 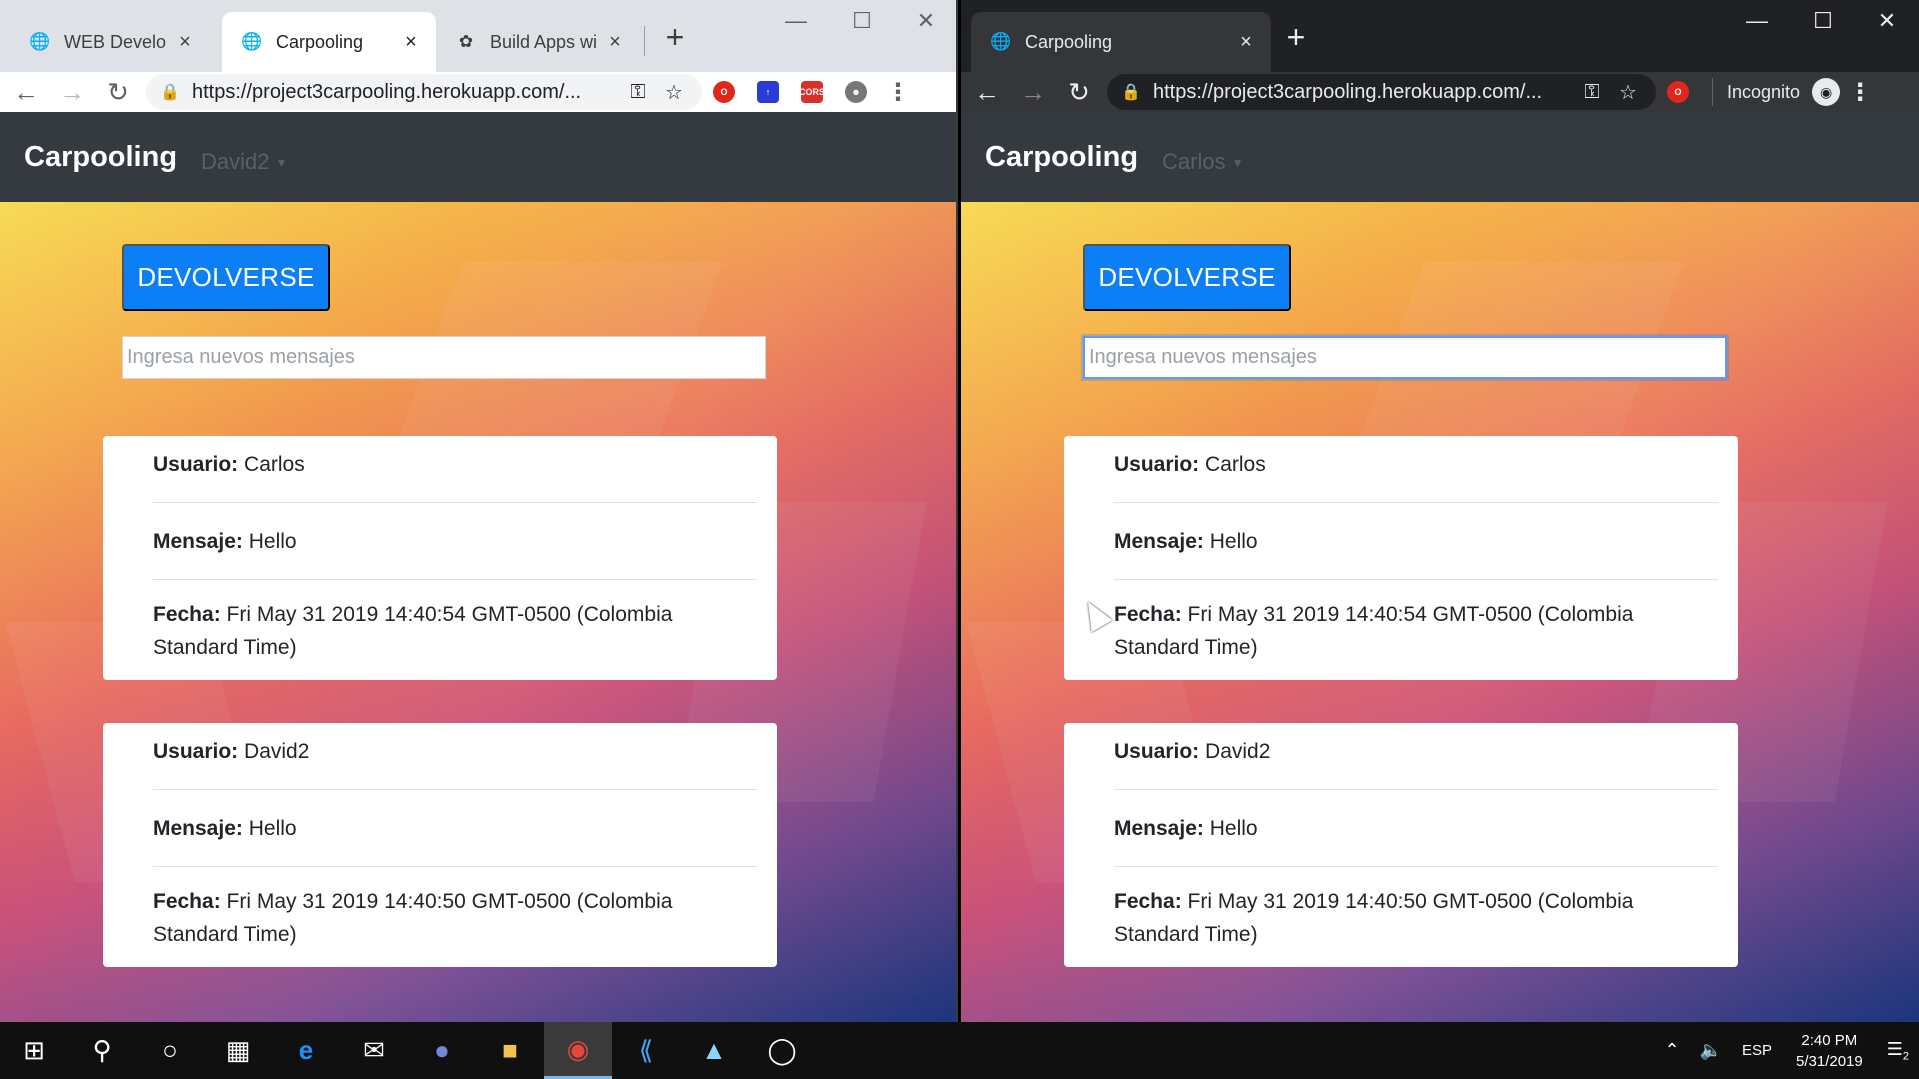 I want to click on discord-icon: ●, so click(x=442, y=1050).